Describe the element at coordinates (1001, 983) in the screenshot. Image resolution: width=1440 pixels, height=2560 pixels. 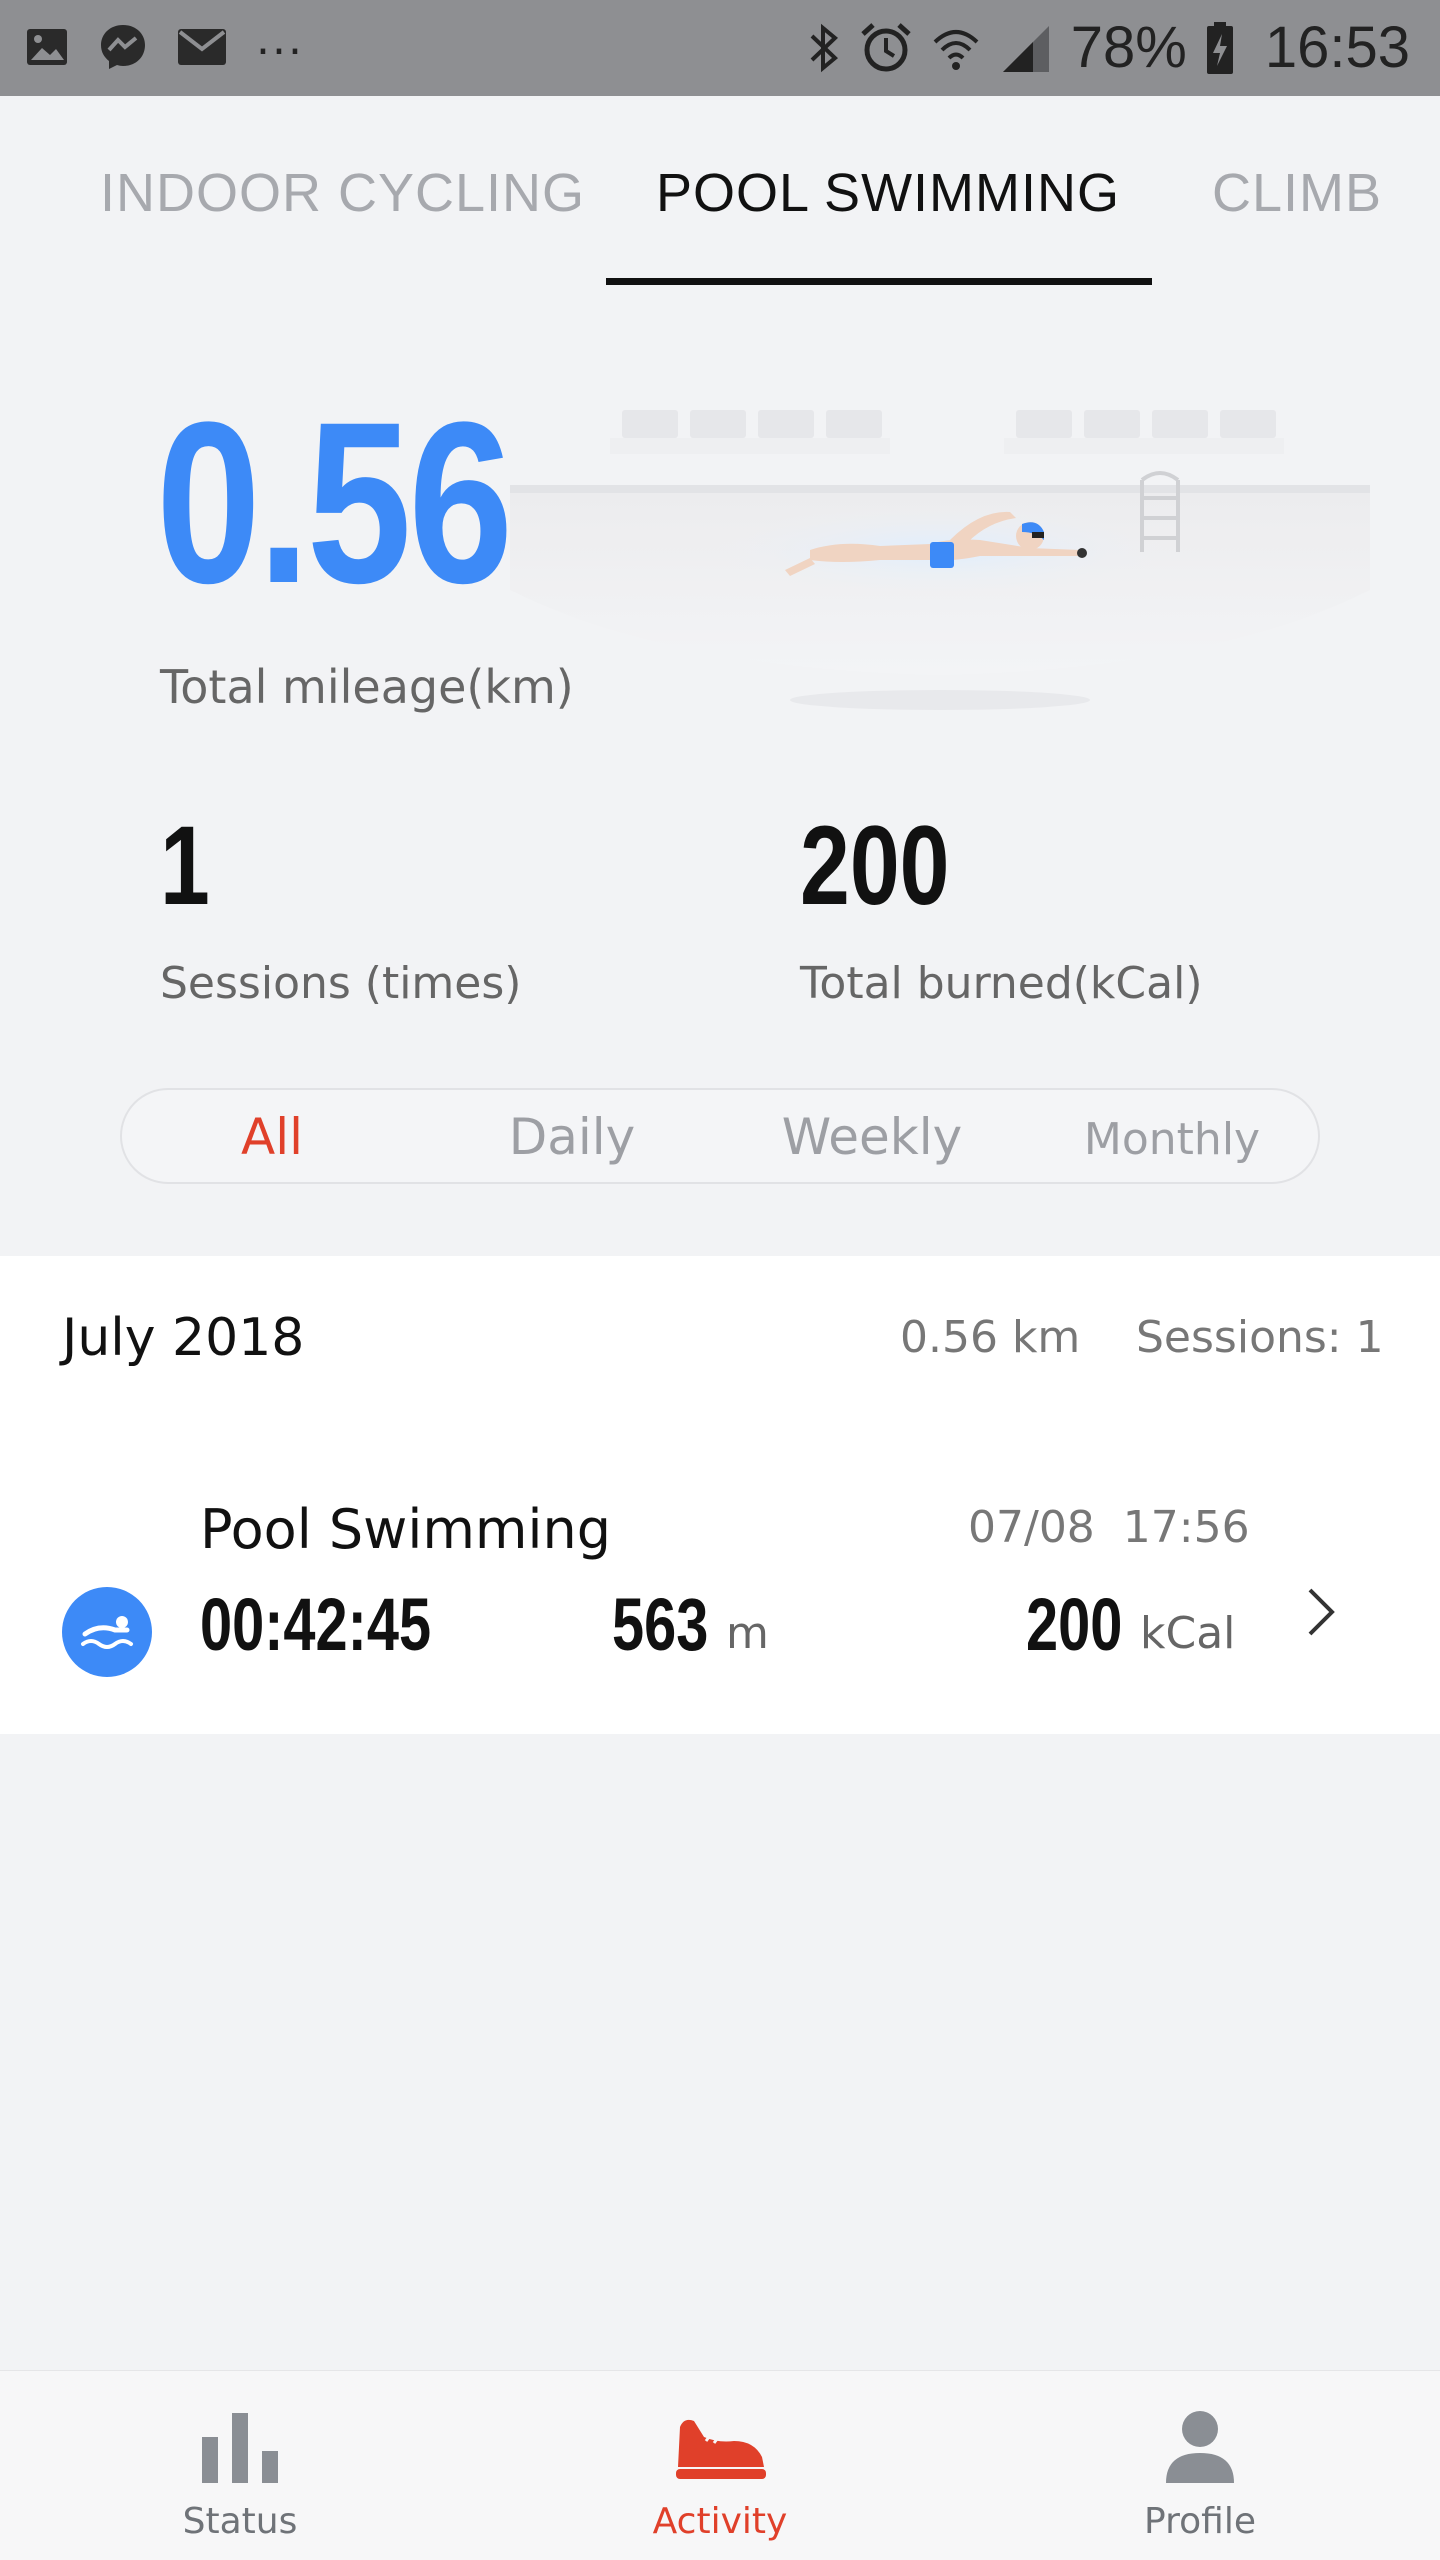
I see `calories-label: Total burned(kCal)` at that location.